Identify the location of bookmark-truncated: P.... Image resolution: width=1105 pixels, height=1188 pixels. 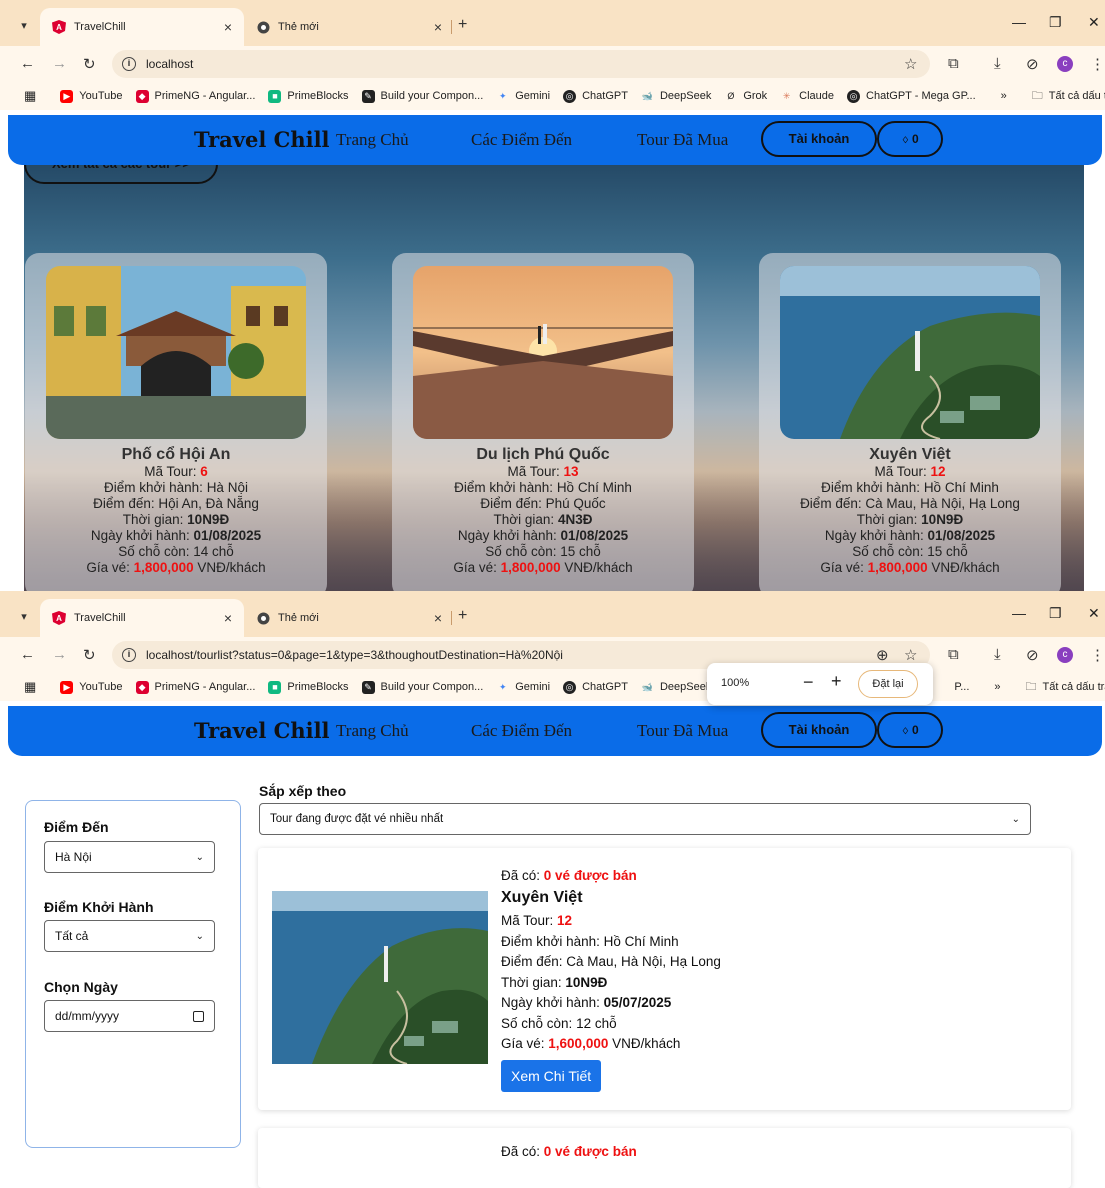
(961, 687).